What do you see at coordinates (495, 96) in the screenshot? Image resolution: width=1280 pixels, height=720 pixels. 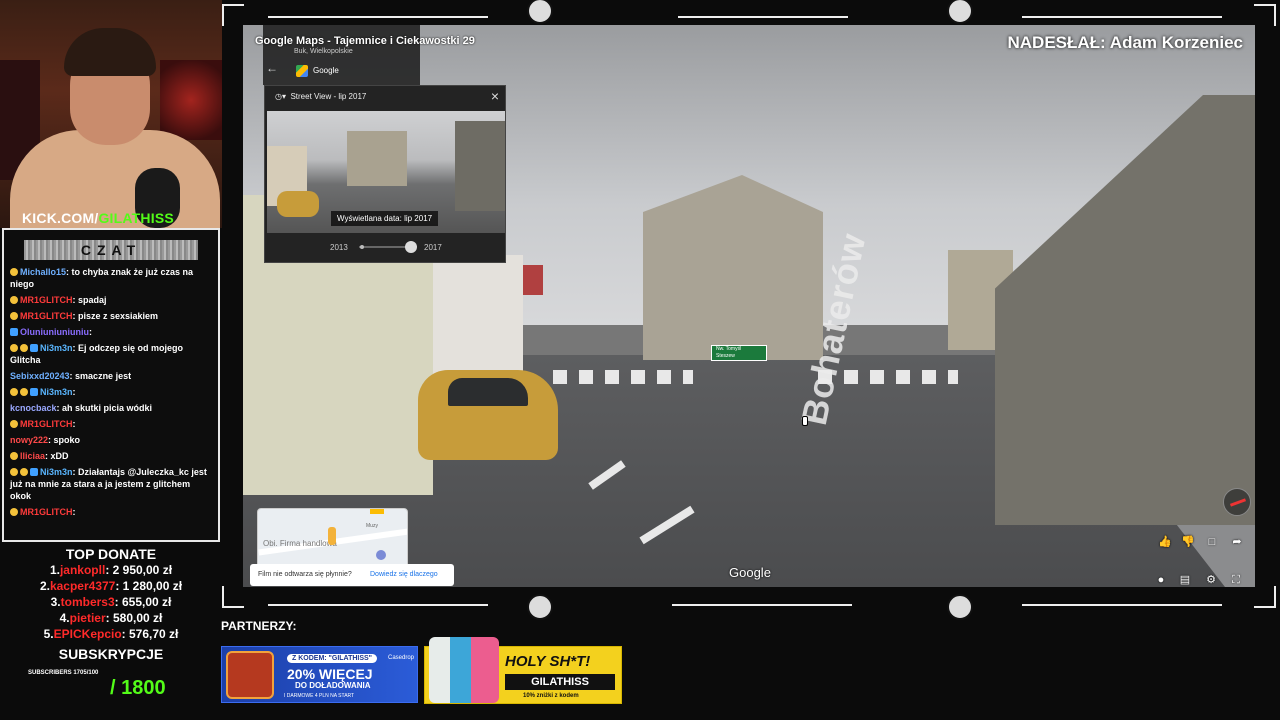 I see `close-icon: ×` at bounding box center [495, 96].